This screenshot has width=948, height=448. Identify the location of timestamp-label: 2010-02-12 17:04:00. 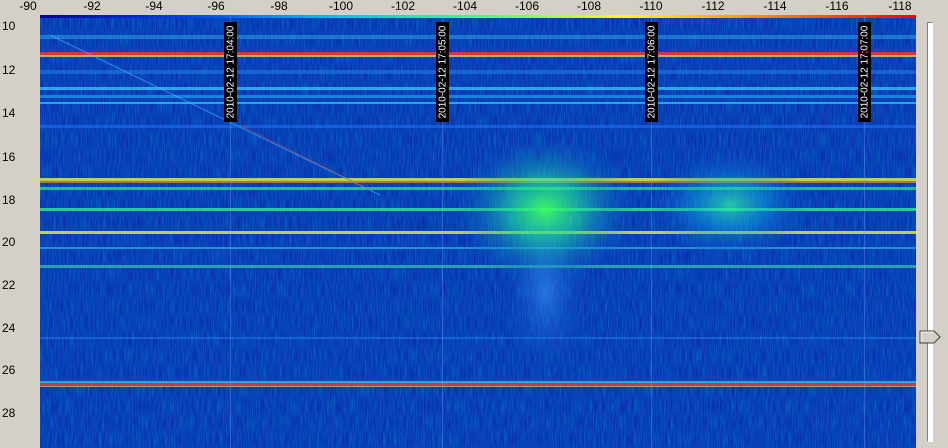
(230, 72).